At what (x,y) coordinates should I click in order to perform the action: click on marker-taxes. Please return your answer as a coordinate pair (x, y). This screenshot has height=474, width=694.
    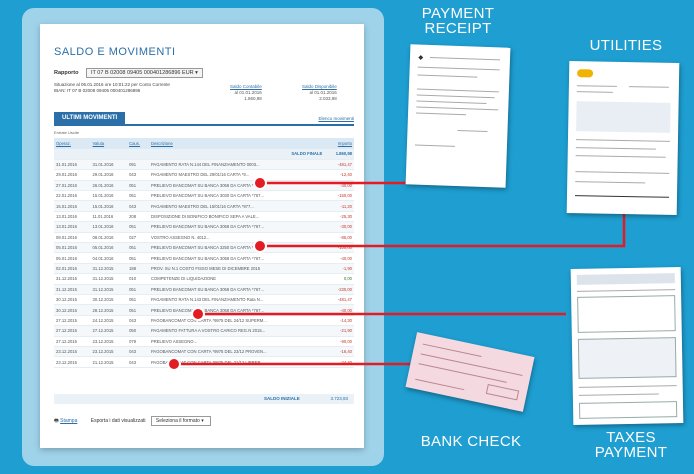
    Looking at the image, I should click on (198, 314).